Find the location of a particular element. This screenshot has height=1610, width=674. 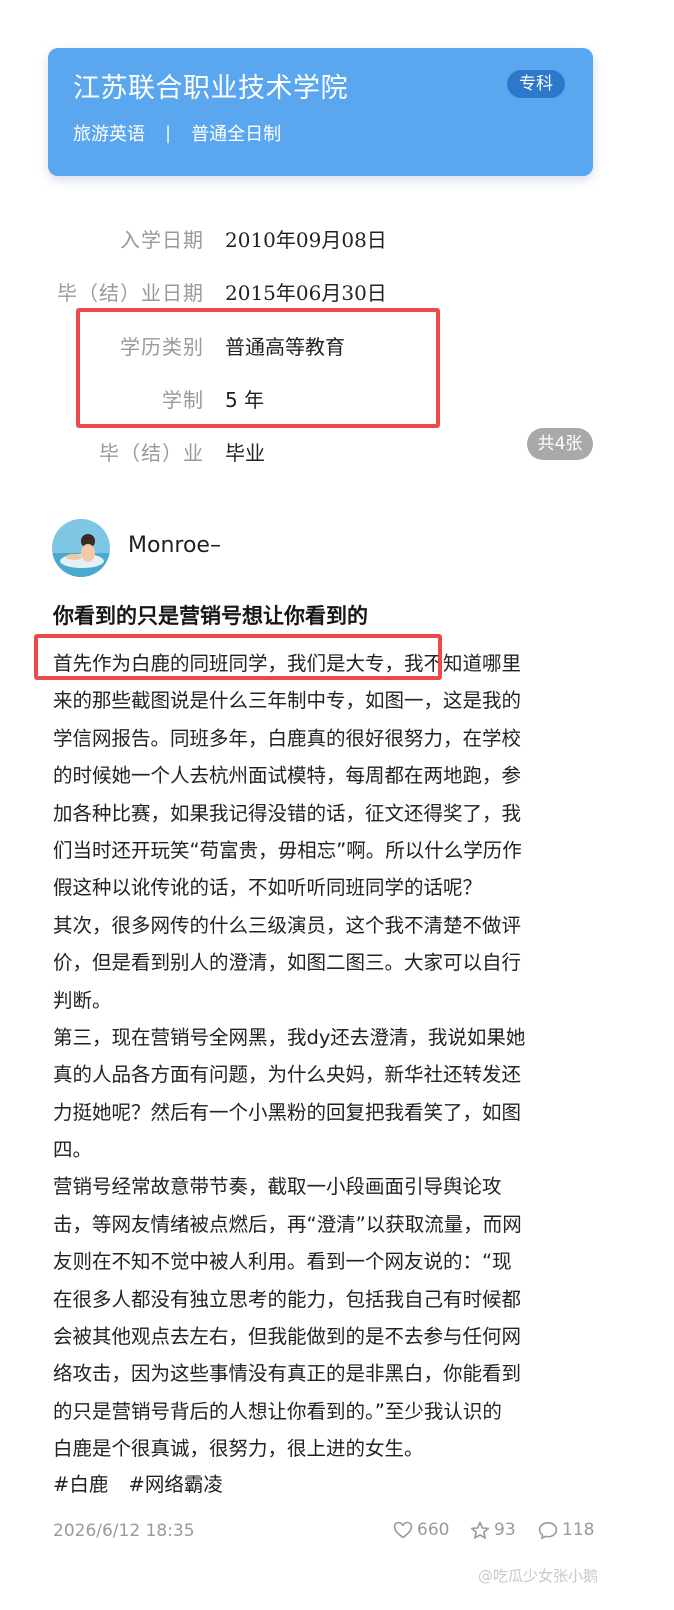

comment-icon is located at coordinates (548, 1530).